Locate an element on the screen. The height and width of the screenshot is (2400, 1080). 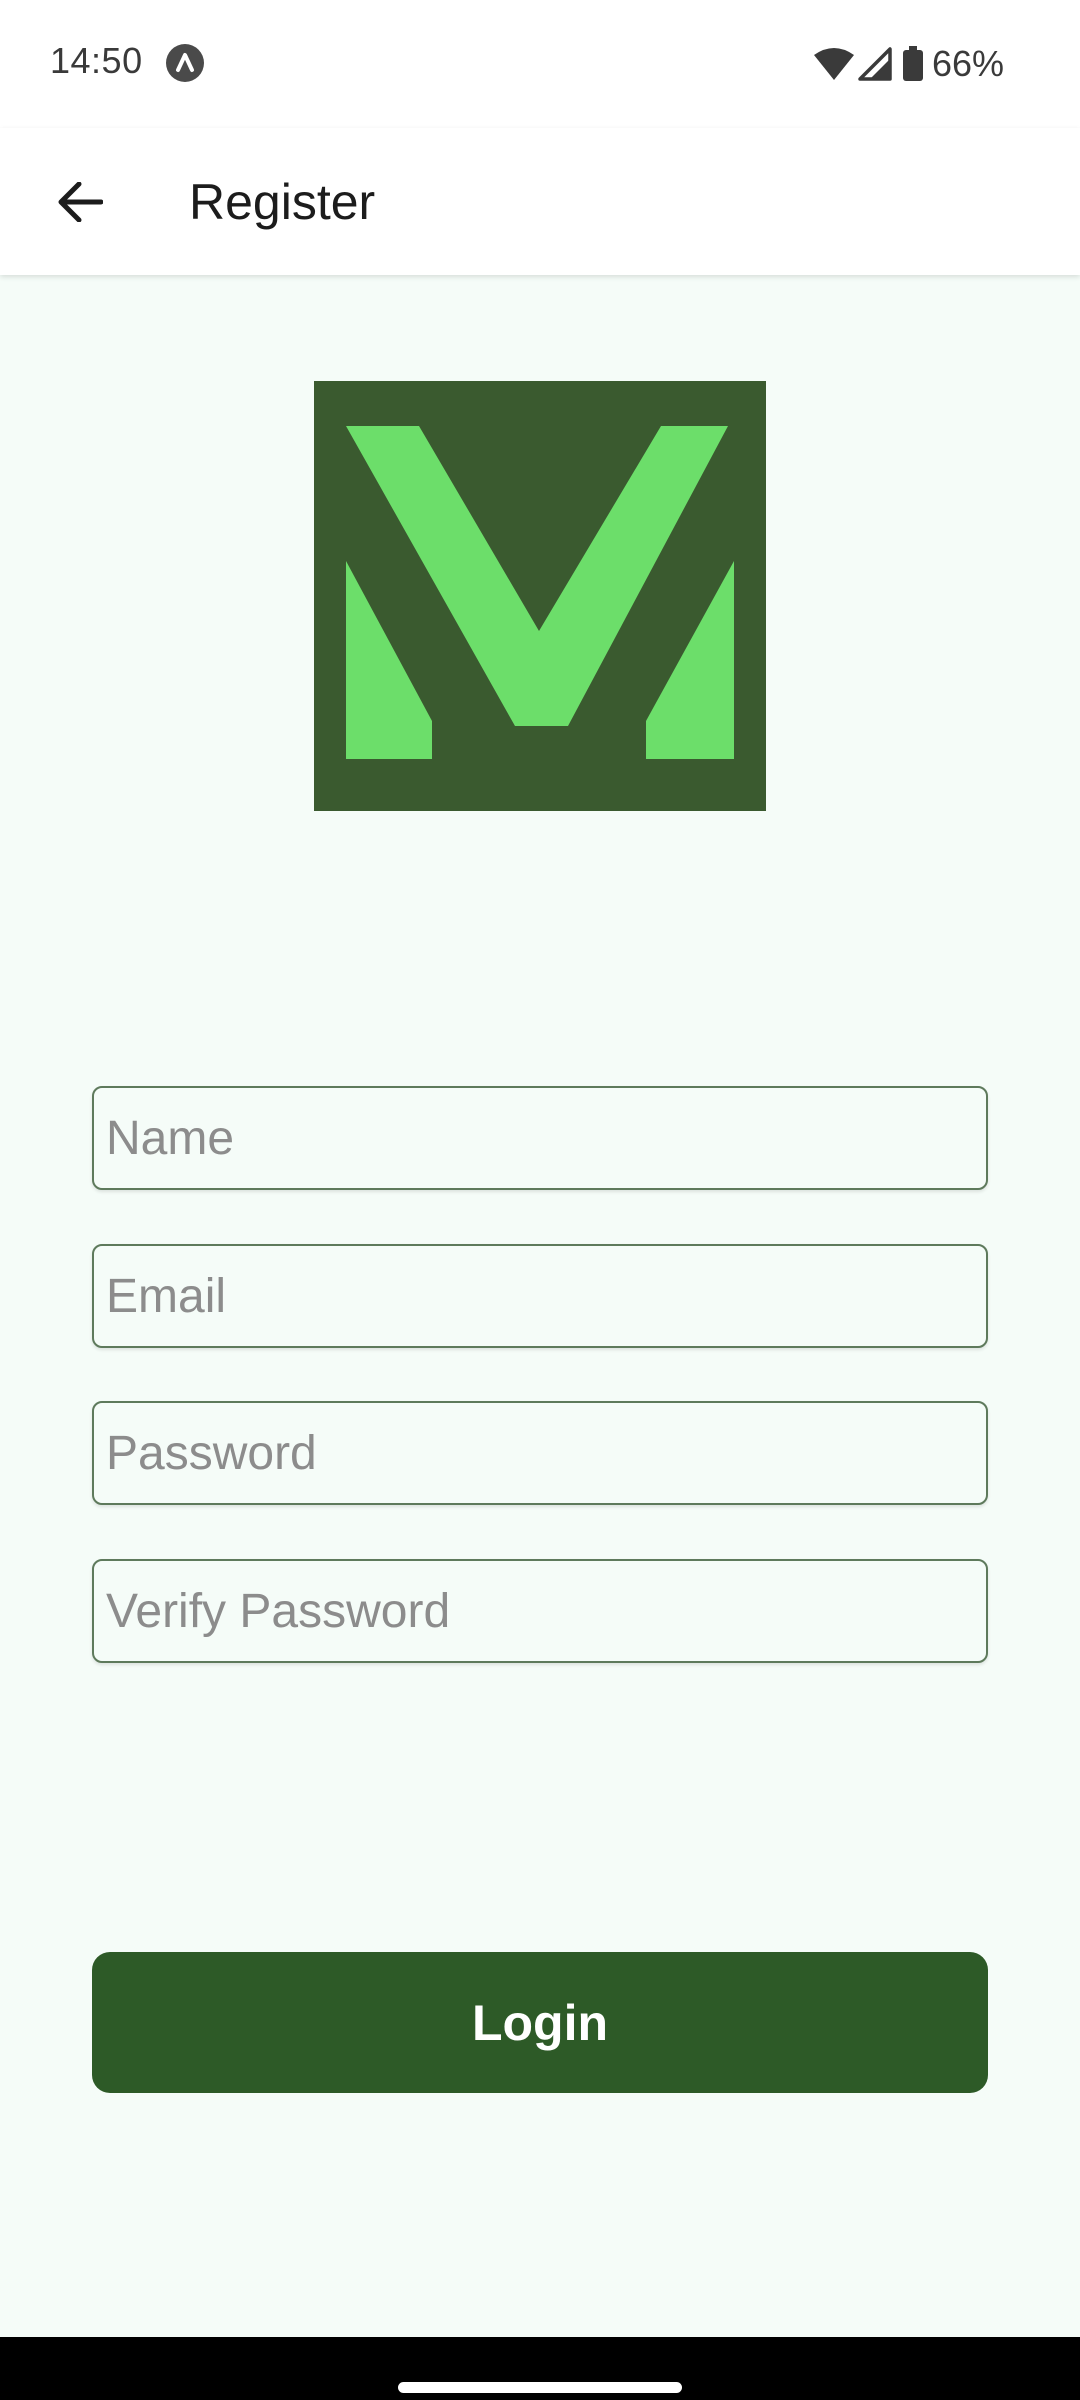
email-field-container is located at coordinates (540, 1296).